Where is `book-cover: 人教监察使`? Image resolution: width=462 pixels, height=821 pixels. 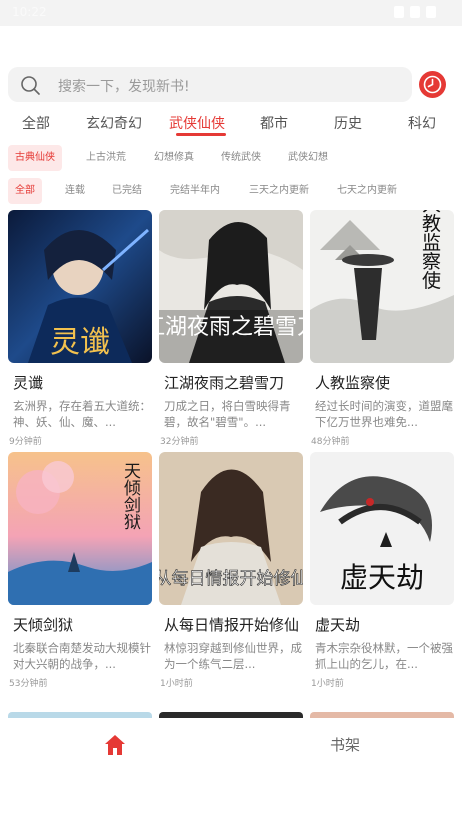
book-cover: 人教监察使 is located at coordinates (382, 286).